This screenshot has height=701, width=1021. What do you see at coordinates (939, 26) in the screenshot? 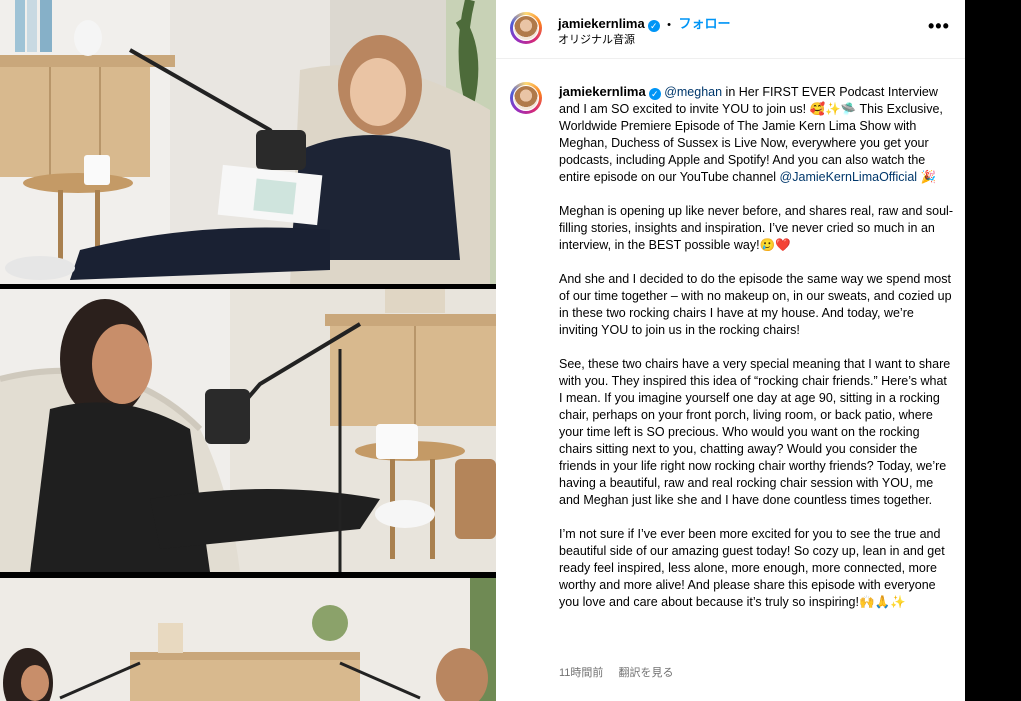
I see `more-options-icon: •••` at bounding box center [939, 26].